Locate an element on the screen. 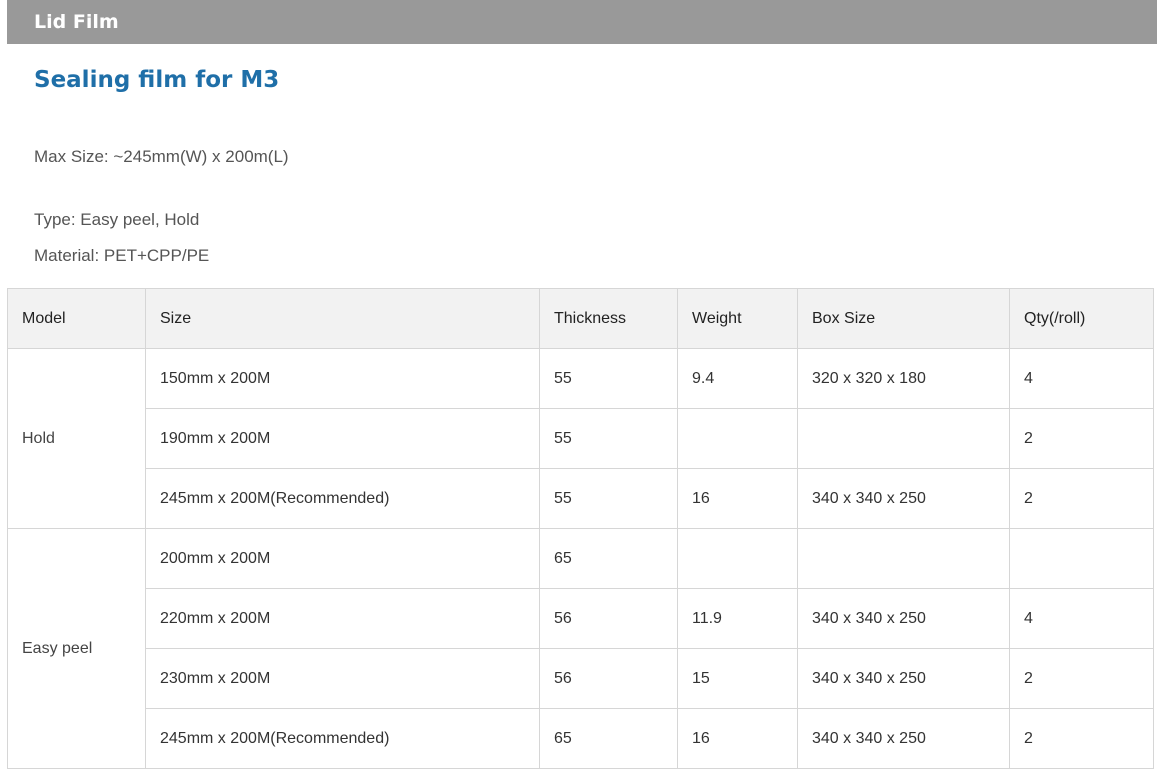 The width and height of the screenshot is (1157, 782). table-row: 230mm x 200M 56 15 340 x 340 x 250 2 is located at coordinates (581, 678).